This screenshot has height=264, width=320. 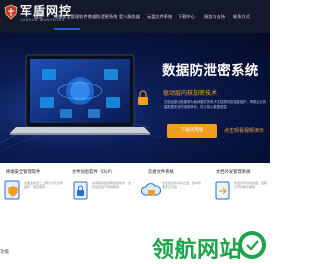 What do you see at coordinates (233, 172) in the screenshot?
I see `product-title-outgoing: 文档外发管理系统` at bounding box center [233, 172].